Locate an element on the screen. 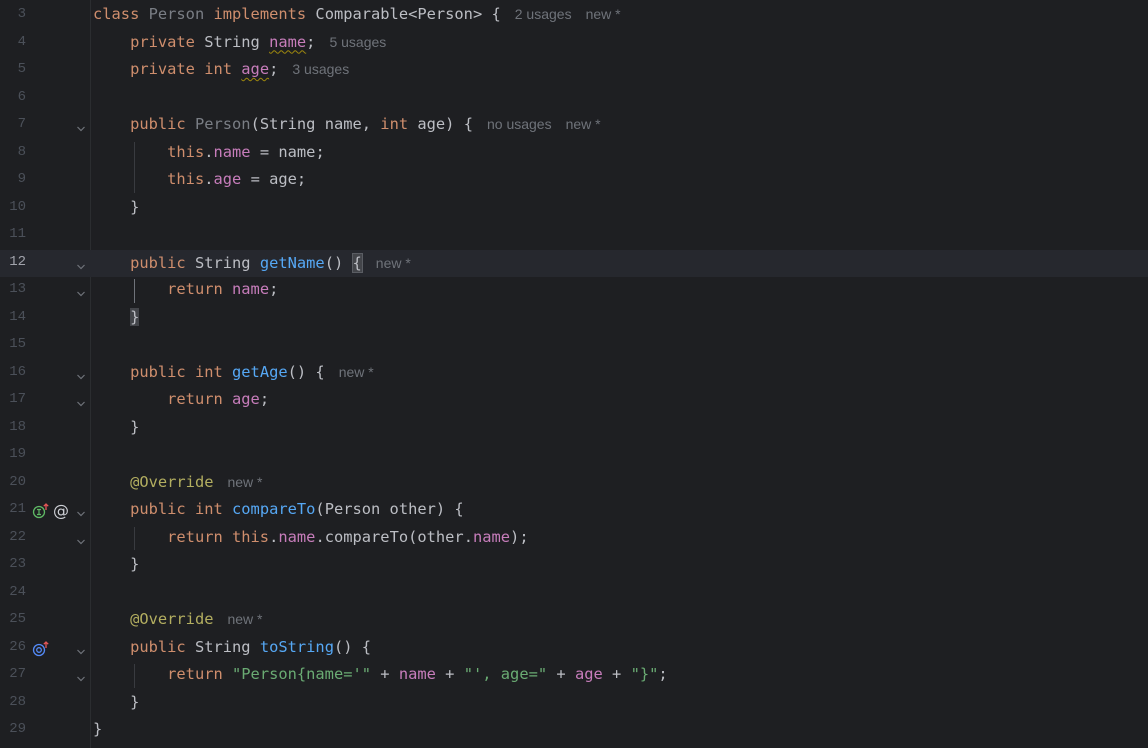 The image size is (1148, 748). code-line: 24 is located at coordinates (574, 594).